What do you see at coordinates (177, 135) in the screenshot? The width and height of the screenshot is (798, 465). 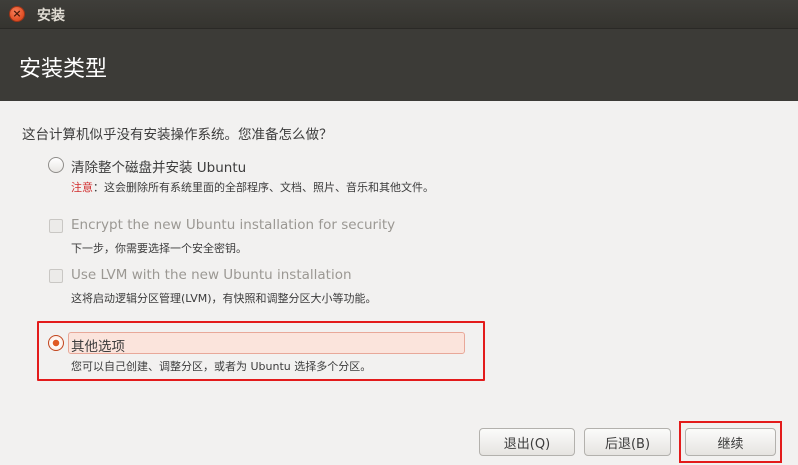 I see `install-question: 这台计算机似乎没有安装操作系统。您准备怎么做？` at bounding box center [177, 135].